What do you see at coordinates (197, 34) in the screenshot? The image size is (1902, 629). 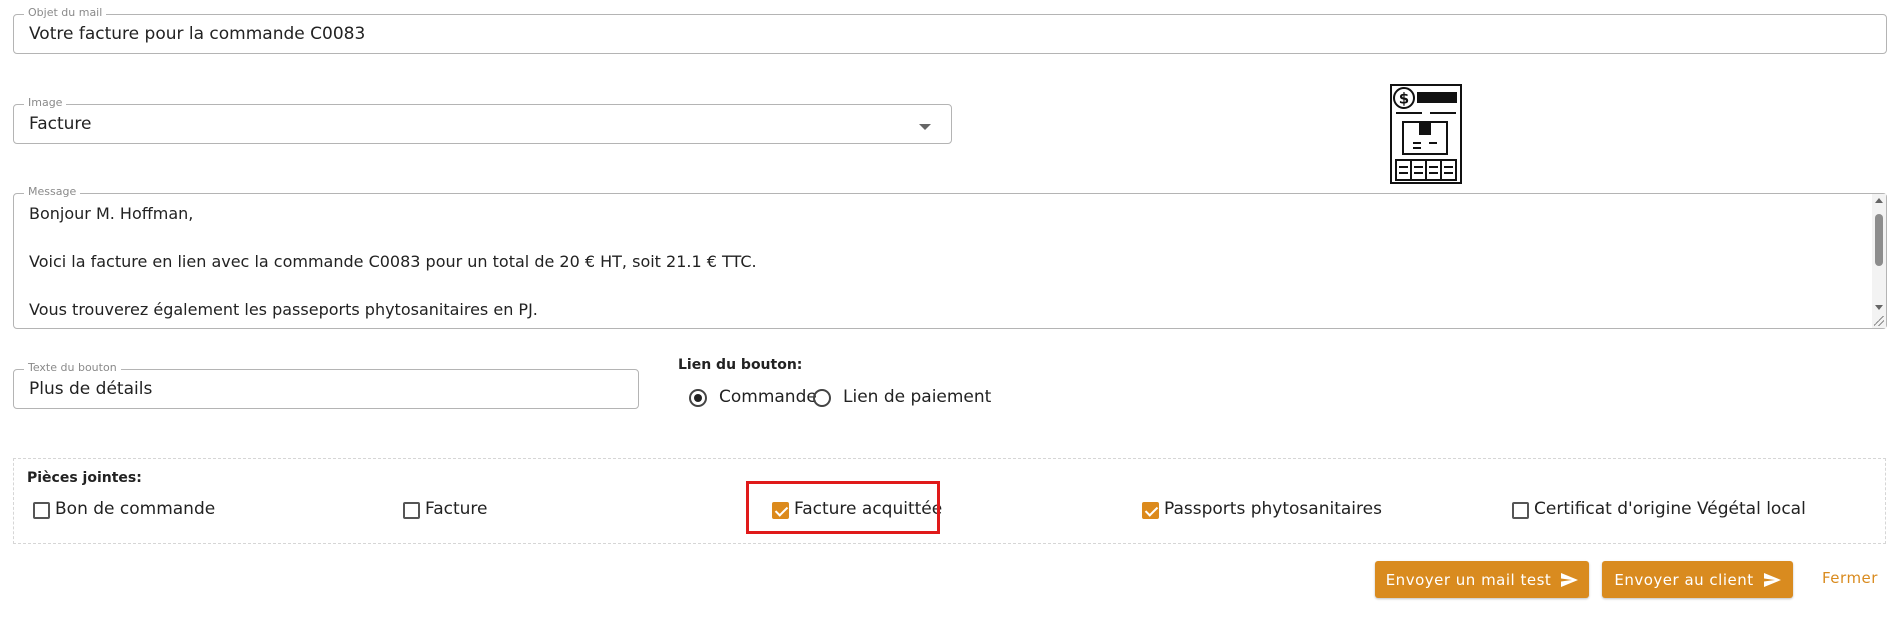 I see `subject-value: Votre facture pour la commande C0083` at bounding box center [197, 34].